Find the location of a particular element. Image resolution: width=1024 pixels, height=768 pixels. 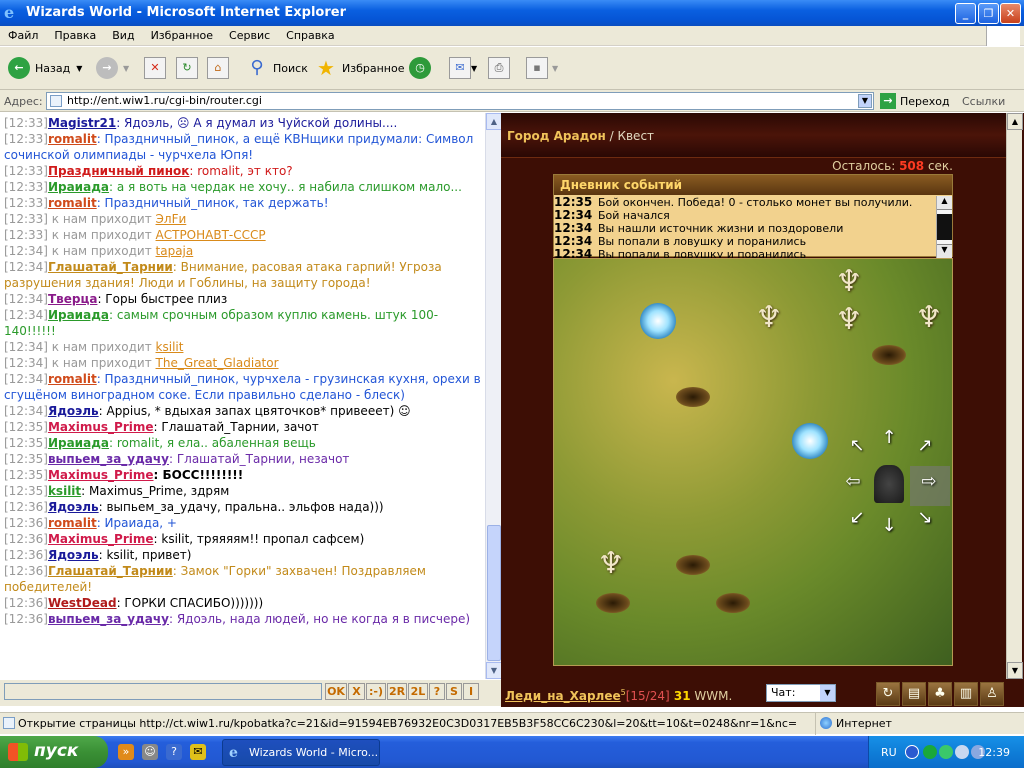

start-button: пуск is located at coordinates (54, 752).